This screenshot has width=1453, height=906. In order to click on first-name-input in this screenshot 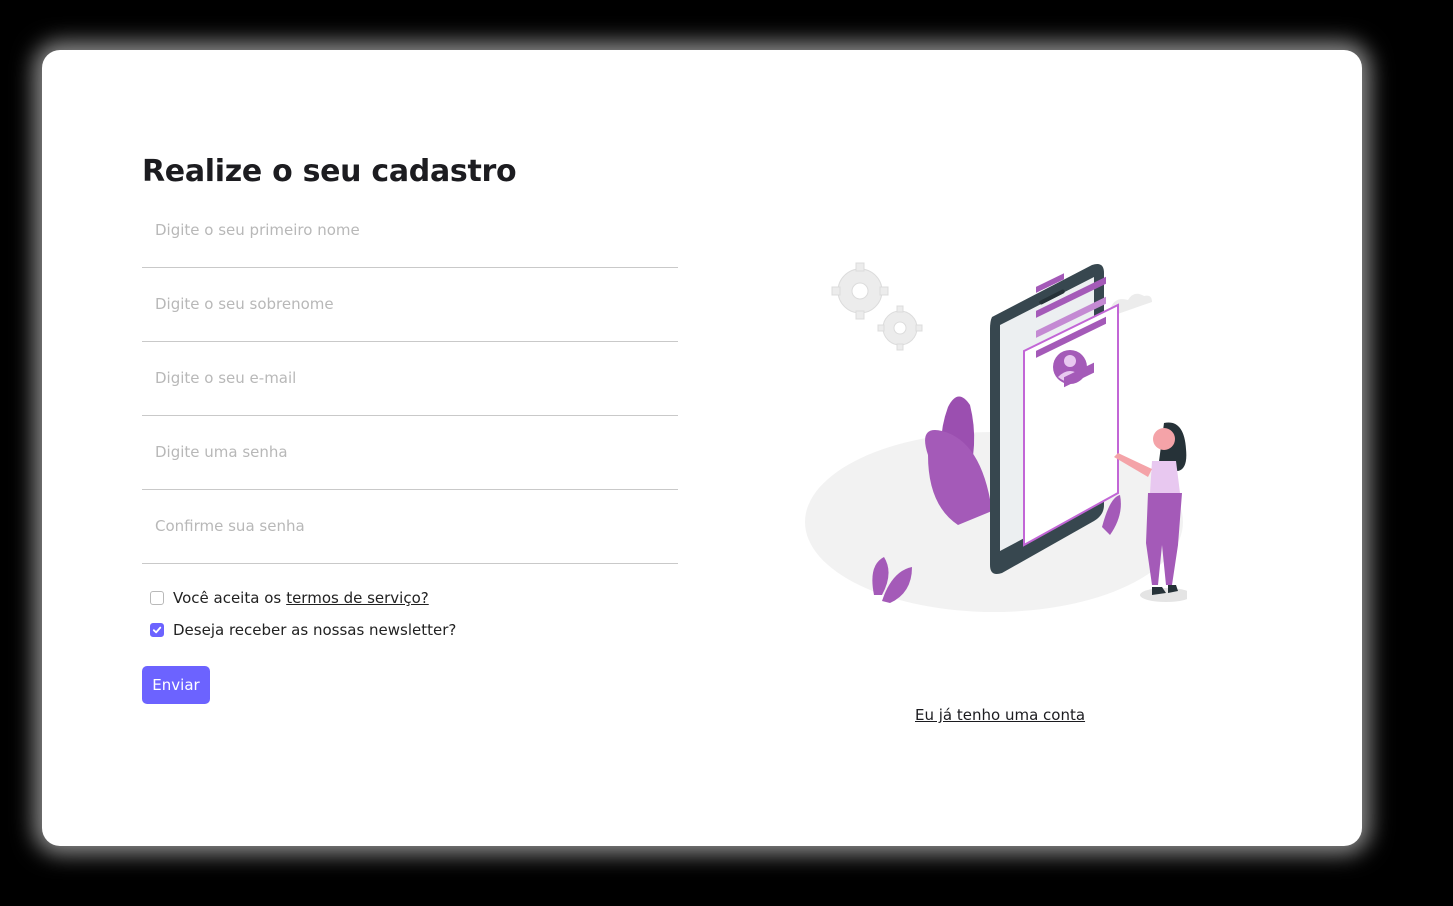, I will do `click(410, 230)`.